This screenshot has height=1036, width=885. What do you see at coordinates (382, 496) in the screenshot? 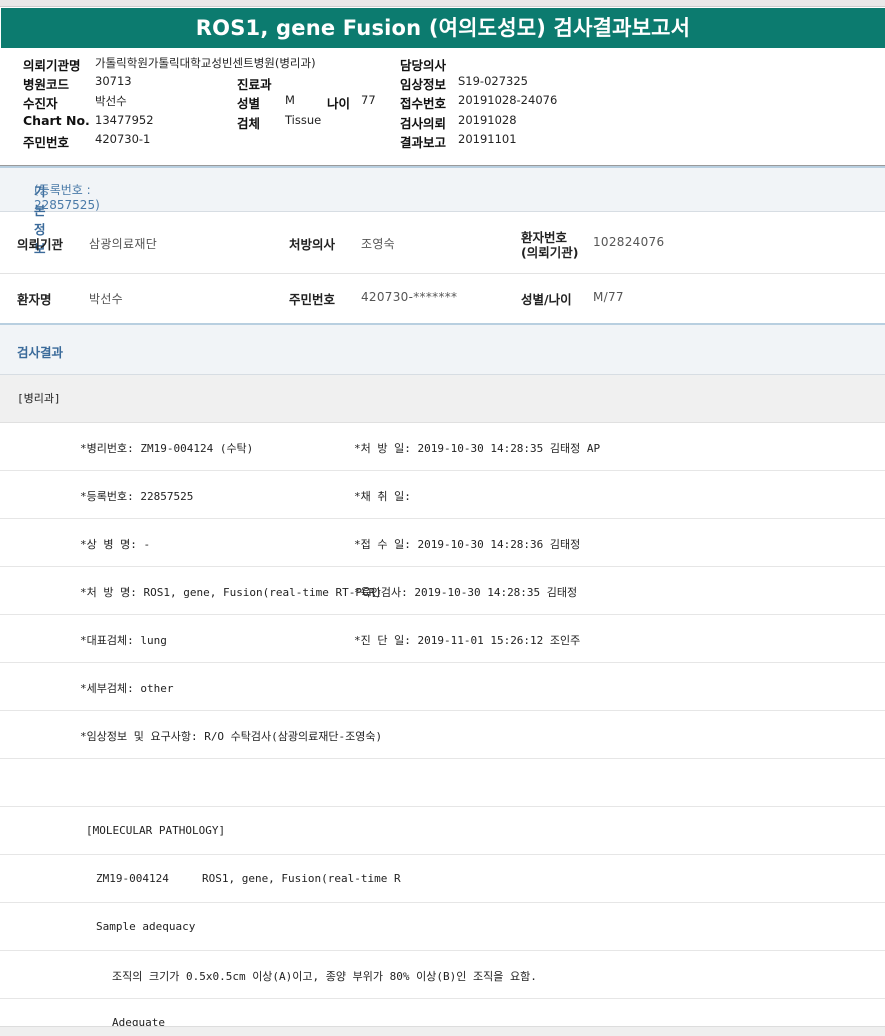
I see `result-right-2: *채 취 일:` at bounding box center [382, 496].